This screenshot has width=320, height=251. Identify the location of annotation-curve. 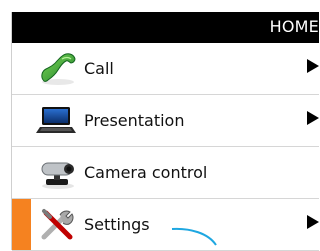
(194, 236).